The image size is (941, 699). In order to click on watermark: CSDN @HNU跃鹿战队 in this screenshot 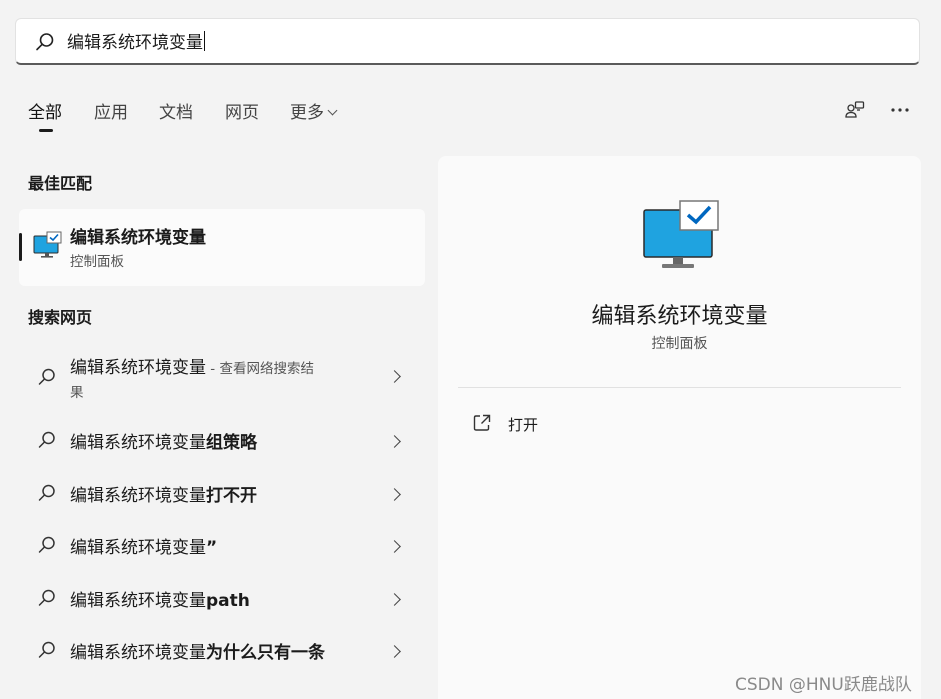, I will do `click(823, 685)`.